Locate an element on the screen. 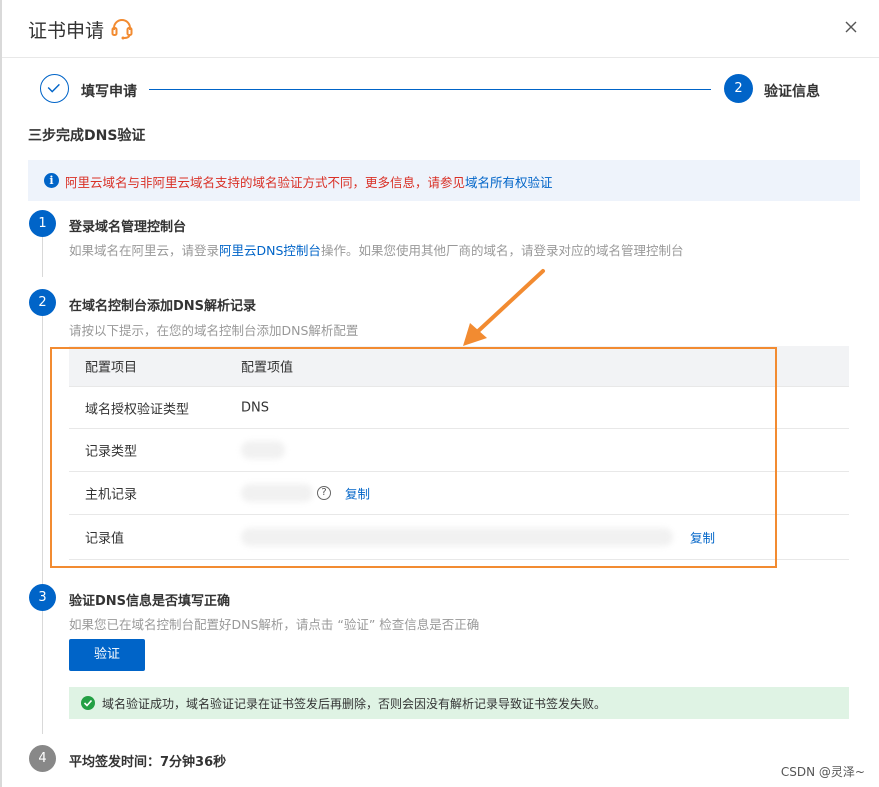 The width and height of the screenshot is (879, 787). headset-icon is located at coordinates (122, 29).